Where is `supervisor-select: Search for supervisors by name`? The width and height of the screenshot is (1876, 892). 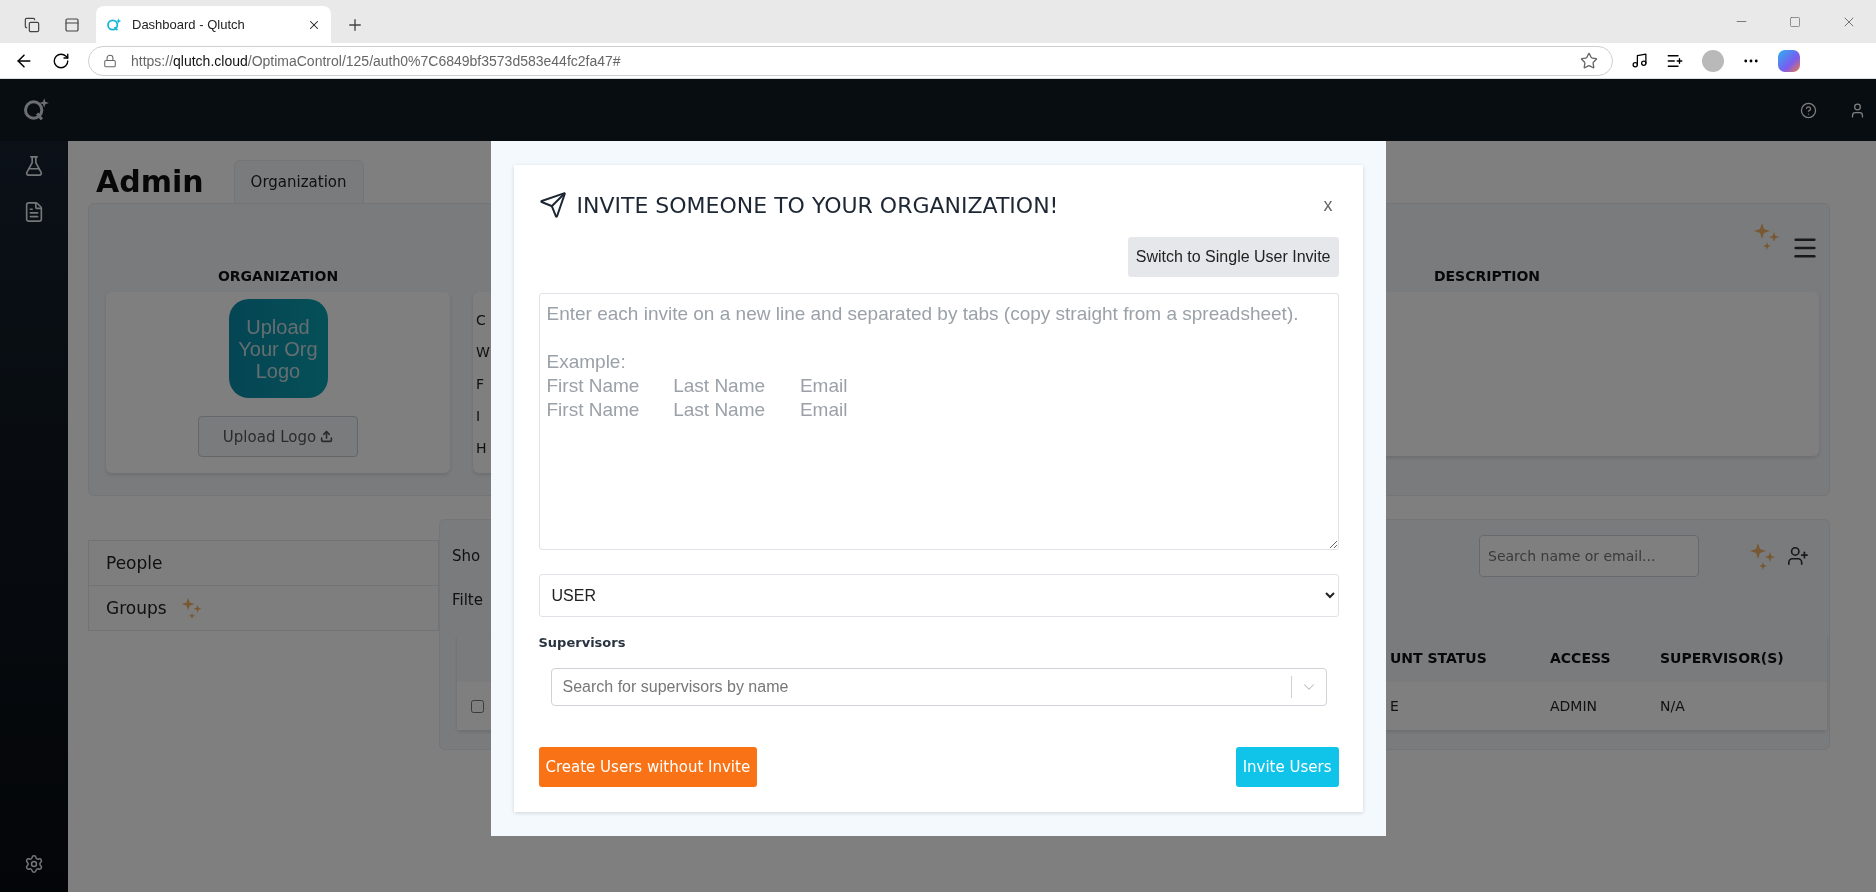 supervisor-select: Search for supervisors by name is located at coordinates (938, 687).